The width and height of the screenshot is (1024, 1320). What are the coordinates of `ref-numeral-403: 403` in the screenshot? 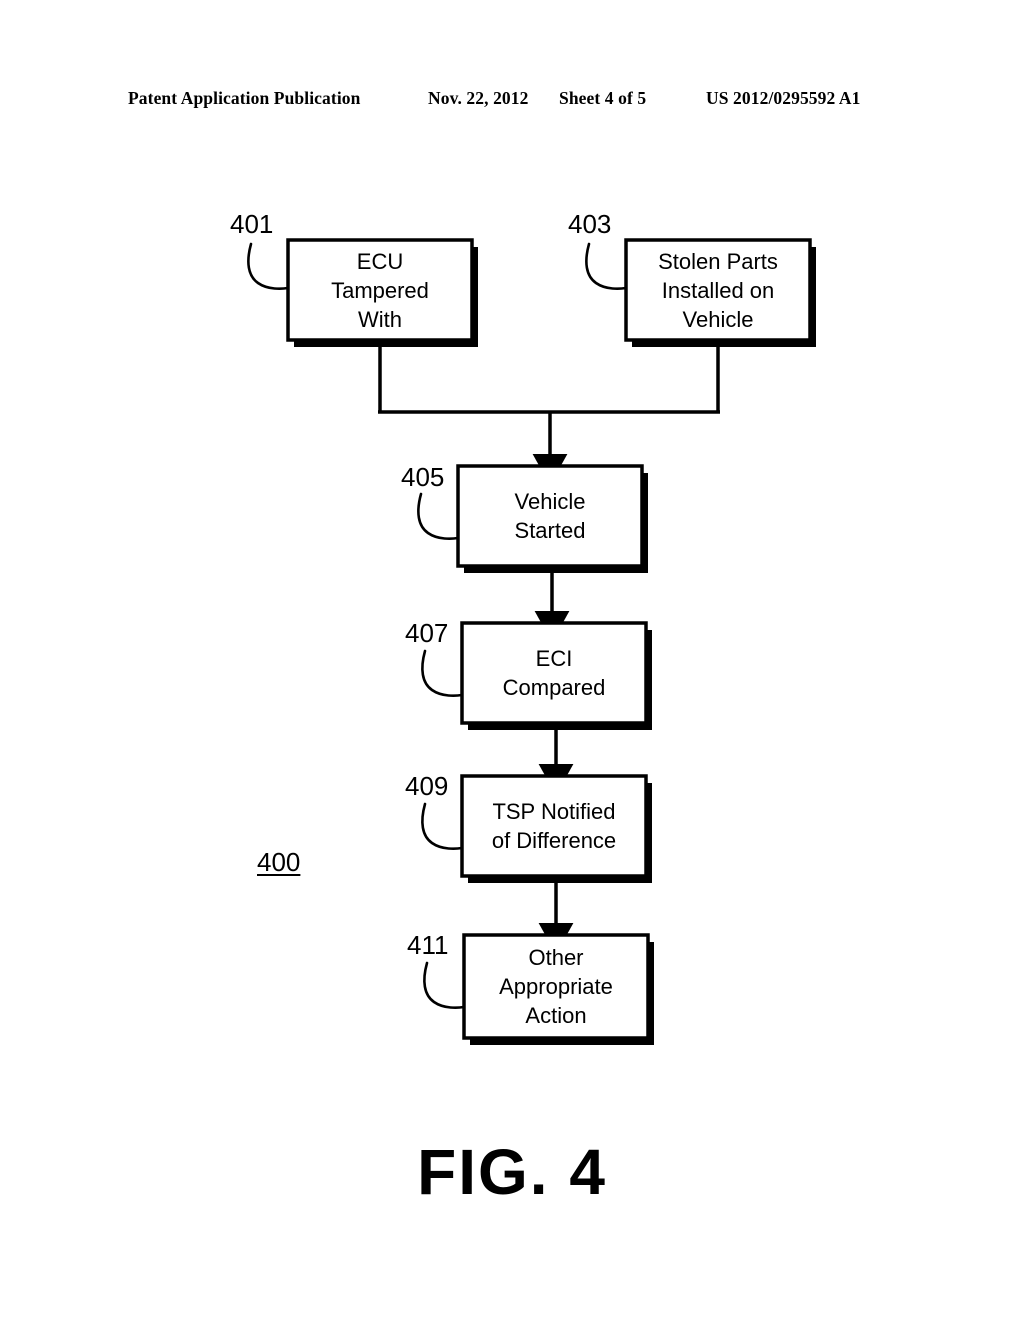 It's located at (590, 224).